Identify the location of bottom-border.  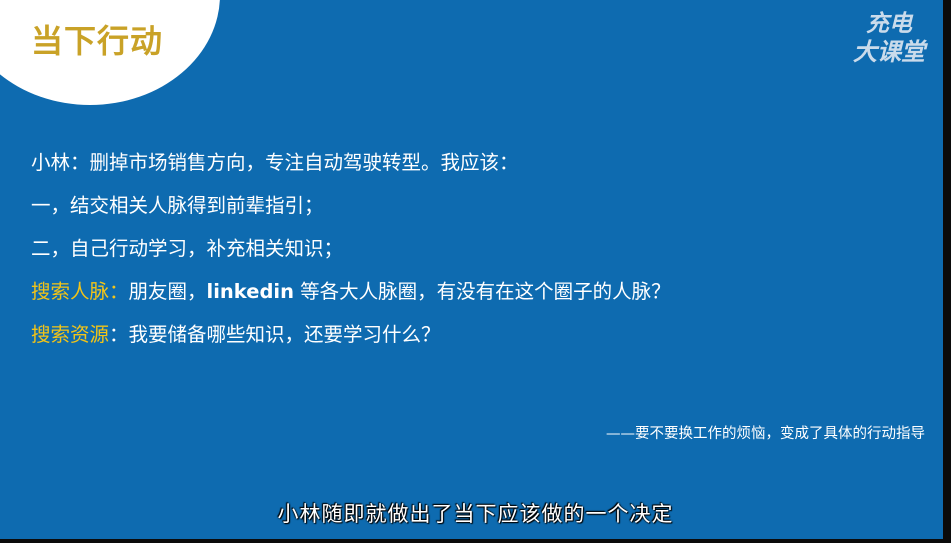
(475, 541).